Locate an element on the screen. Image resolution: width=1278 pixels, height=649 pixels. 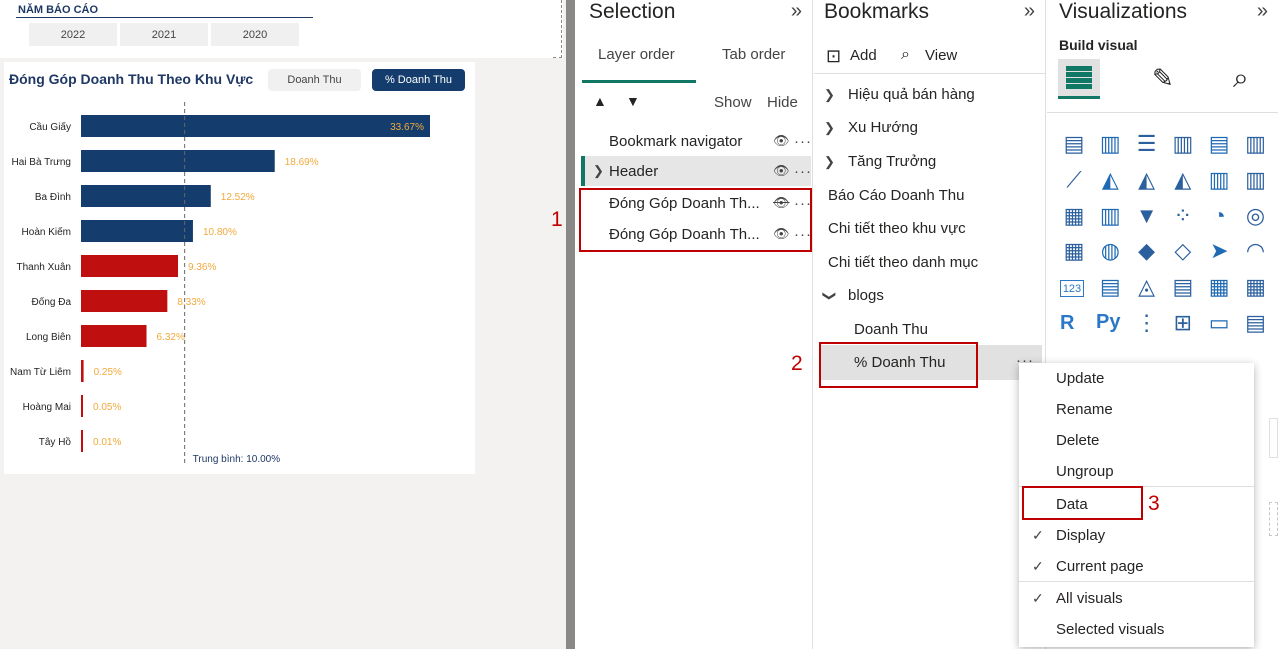
100-column-icon: ▥ is located at coordinates (1256, 144).